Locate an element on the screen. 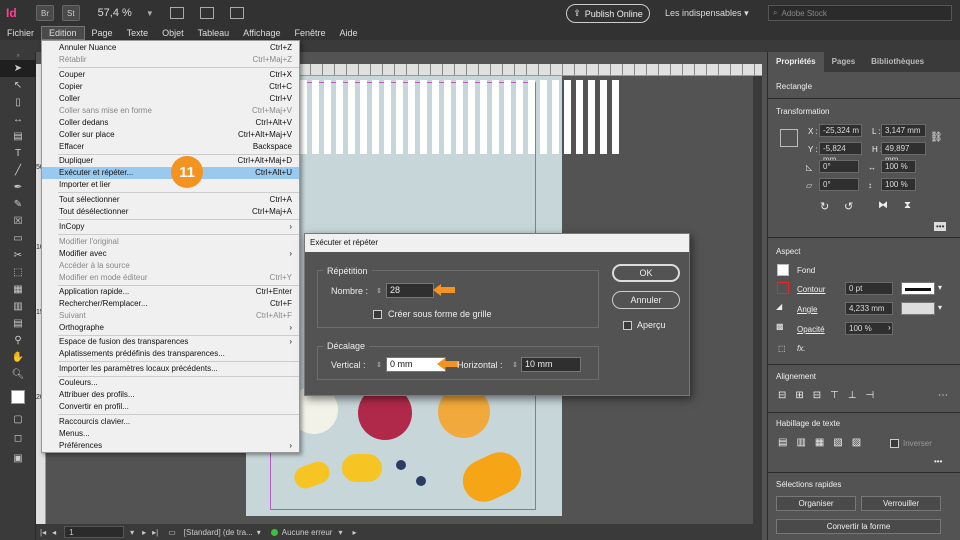  tab-pages: Pages is located at coordinates (844, 62).